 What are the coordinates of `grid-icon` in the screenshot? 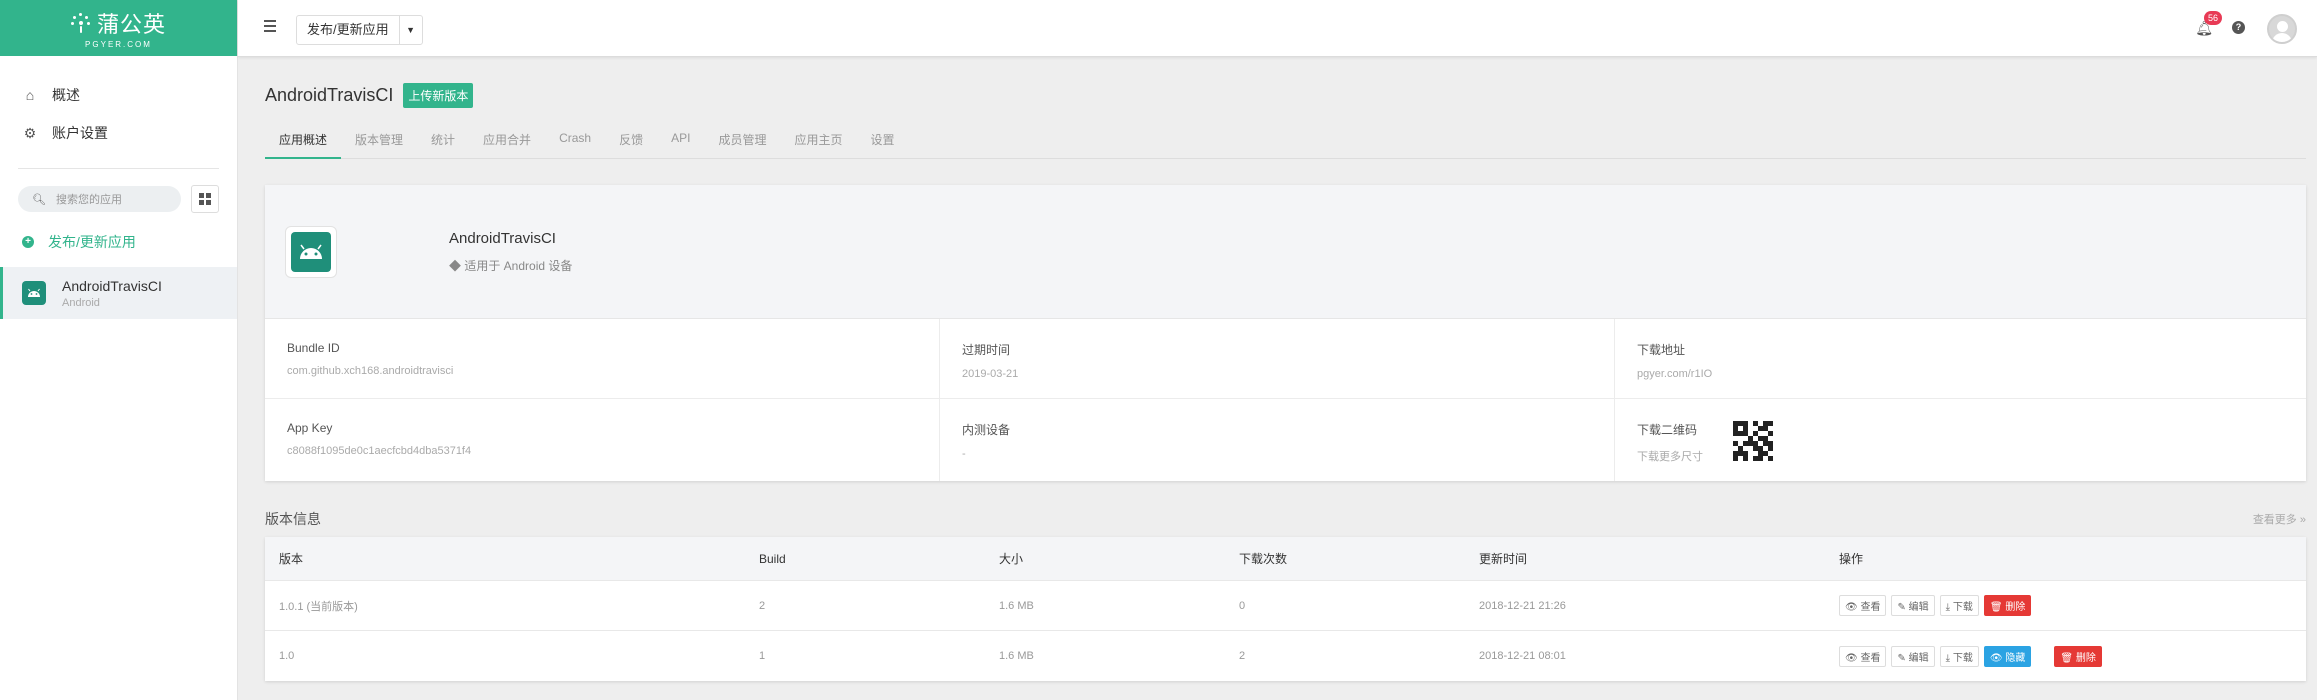 It's located at (205, 199).